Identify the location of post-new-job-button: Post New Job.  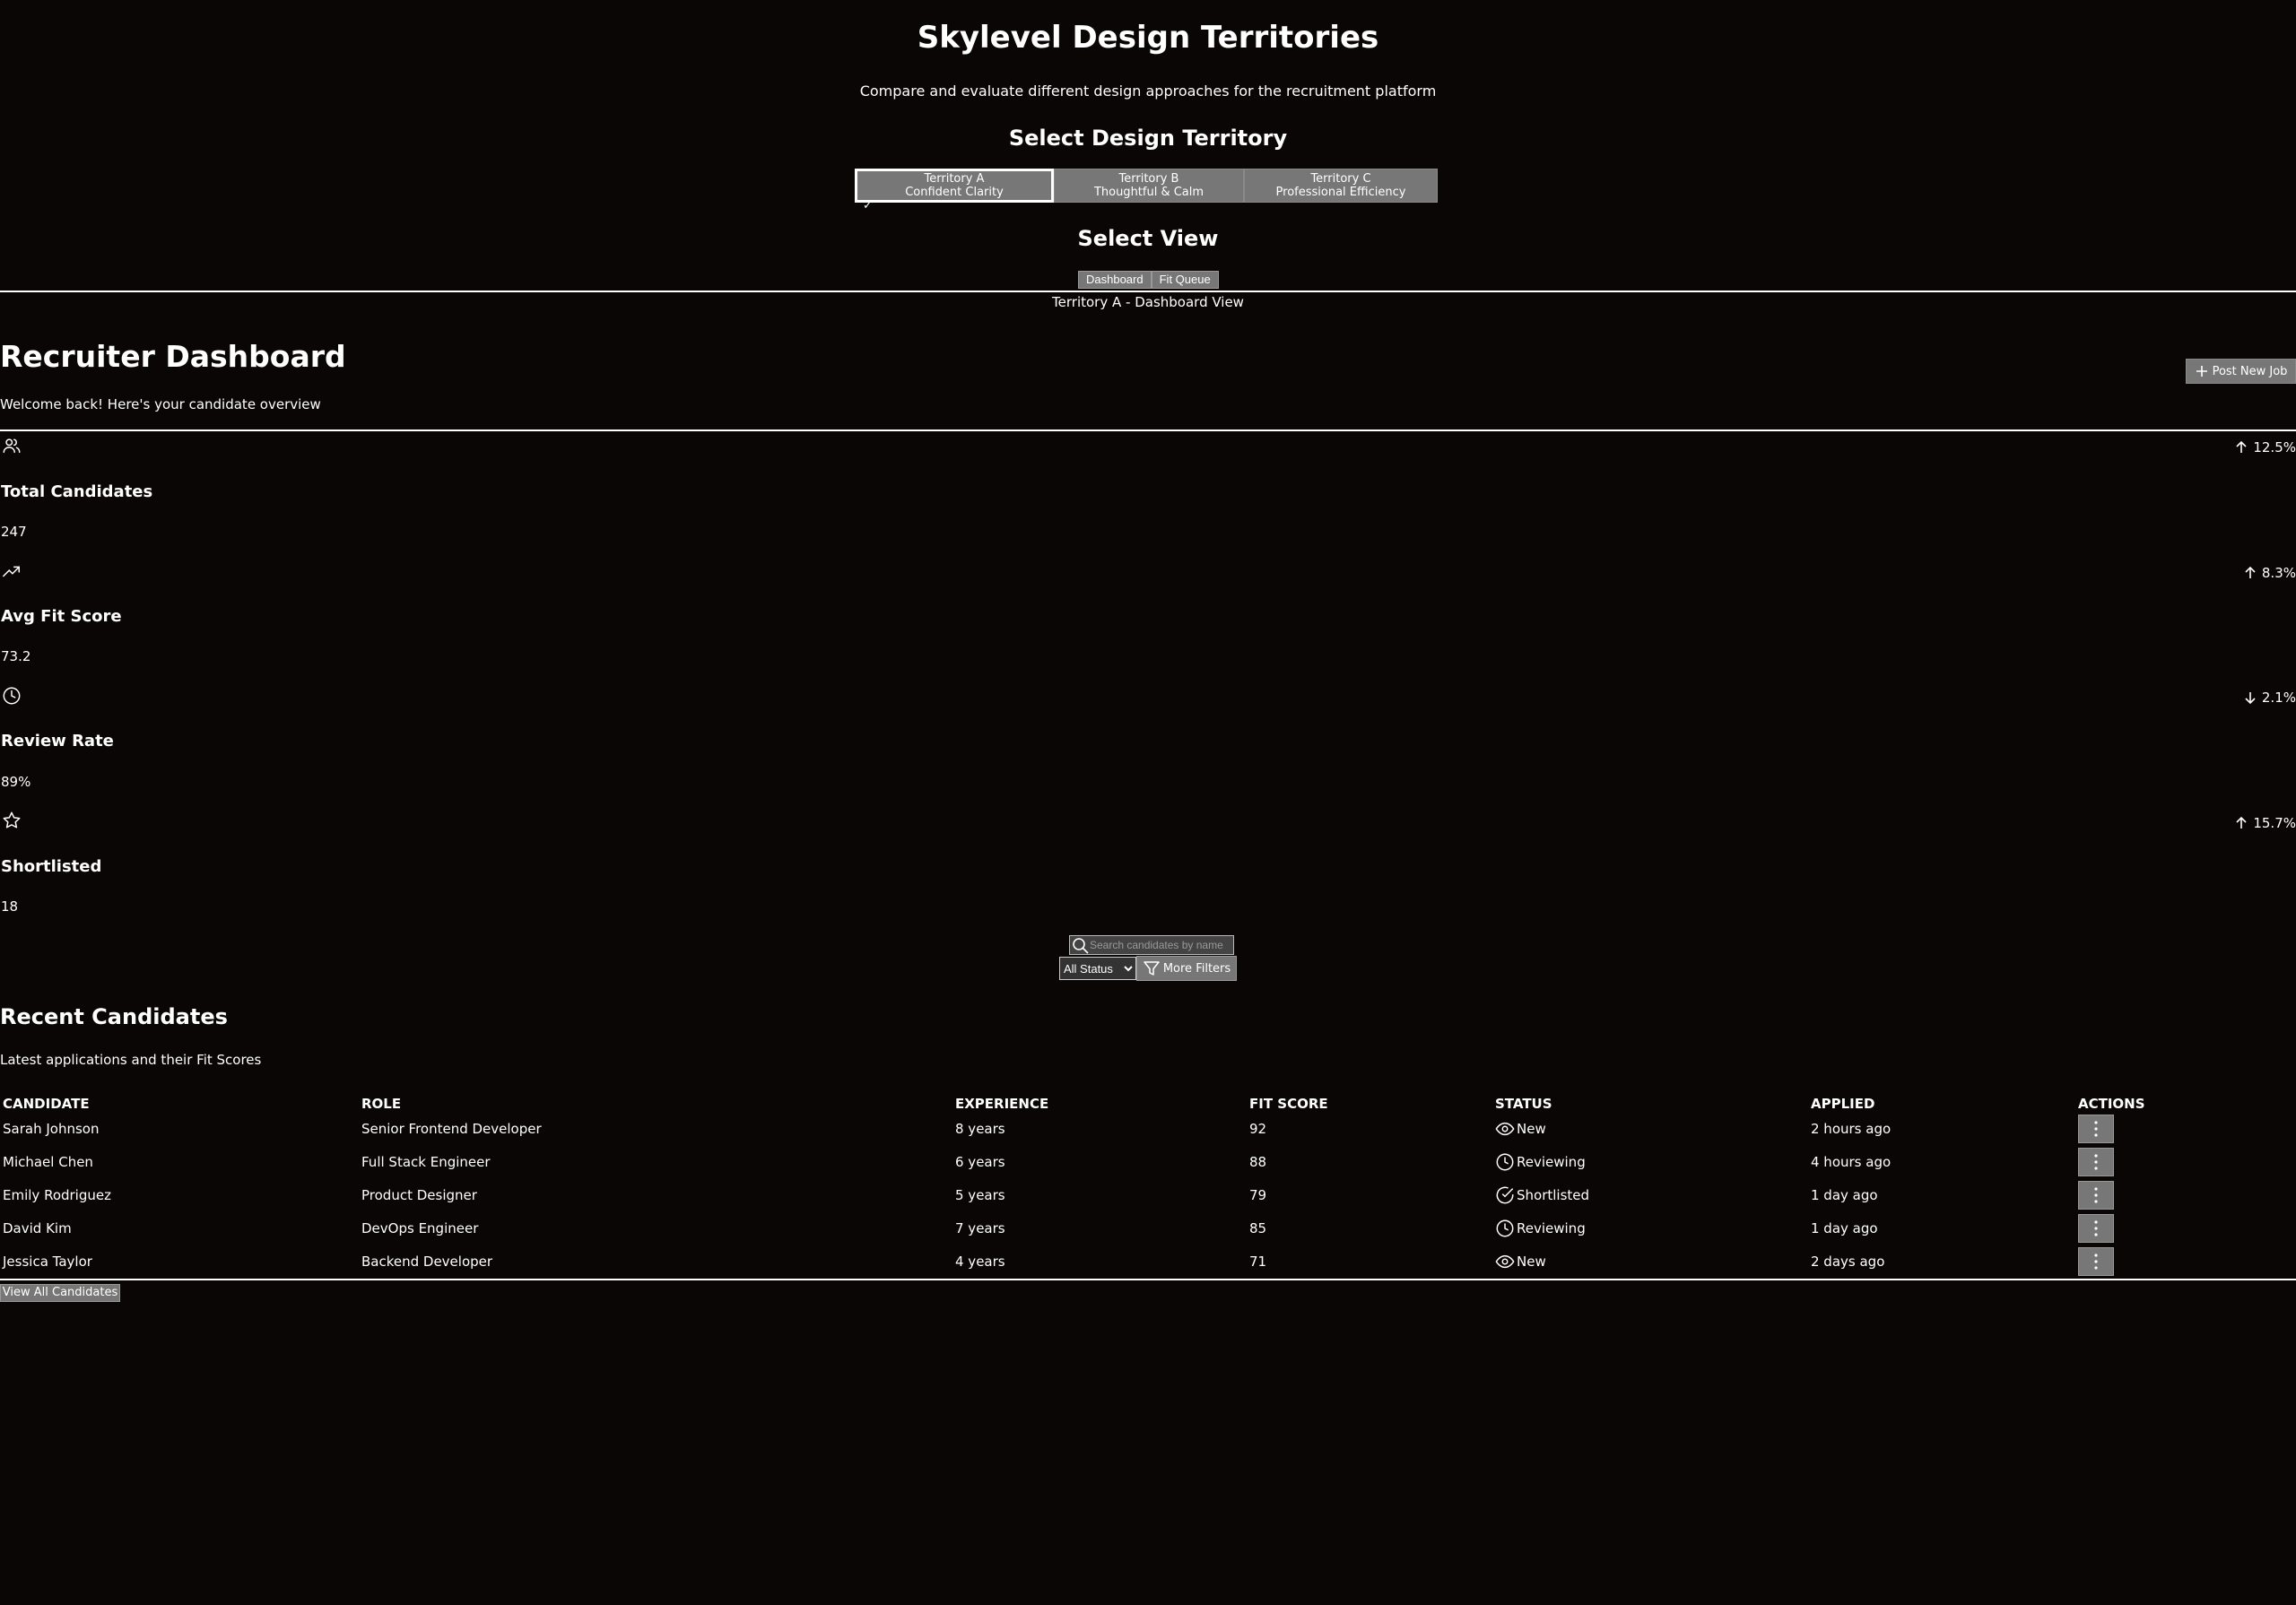
(2241, 371).